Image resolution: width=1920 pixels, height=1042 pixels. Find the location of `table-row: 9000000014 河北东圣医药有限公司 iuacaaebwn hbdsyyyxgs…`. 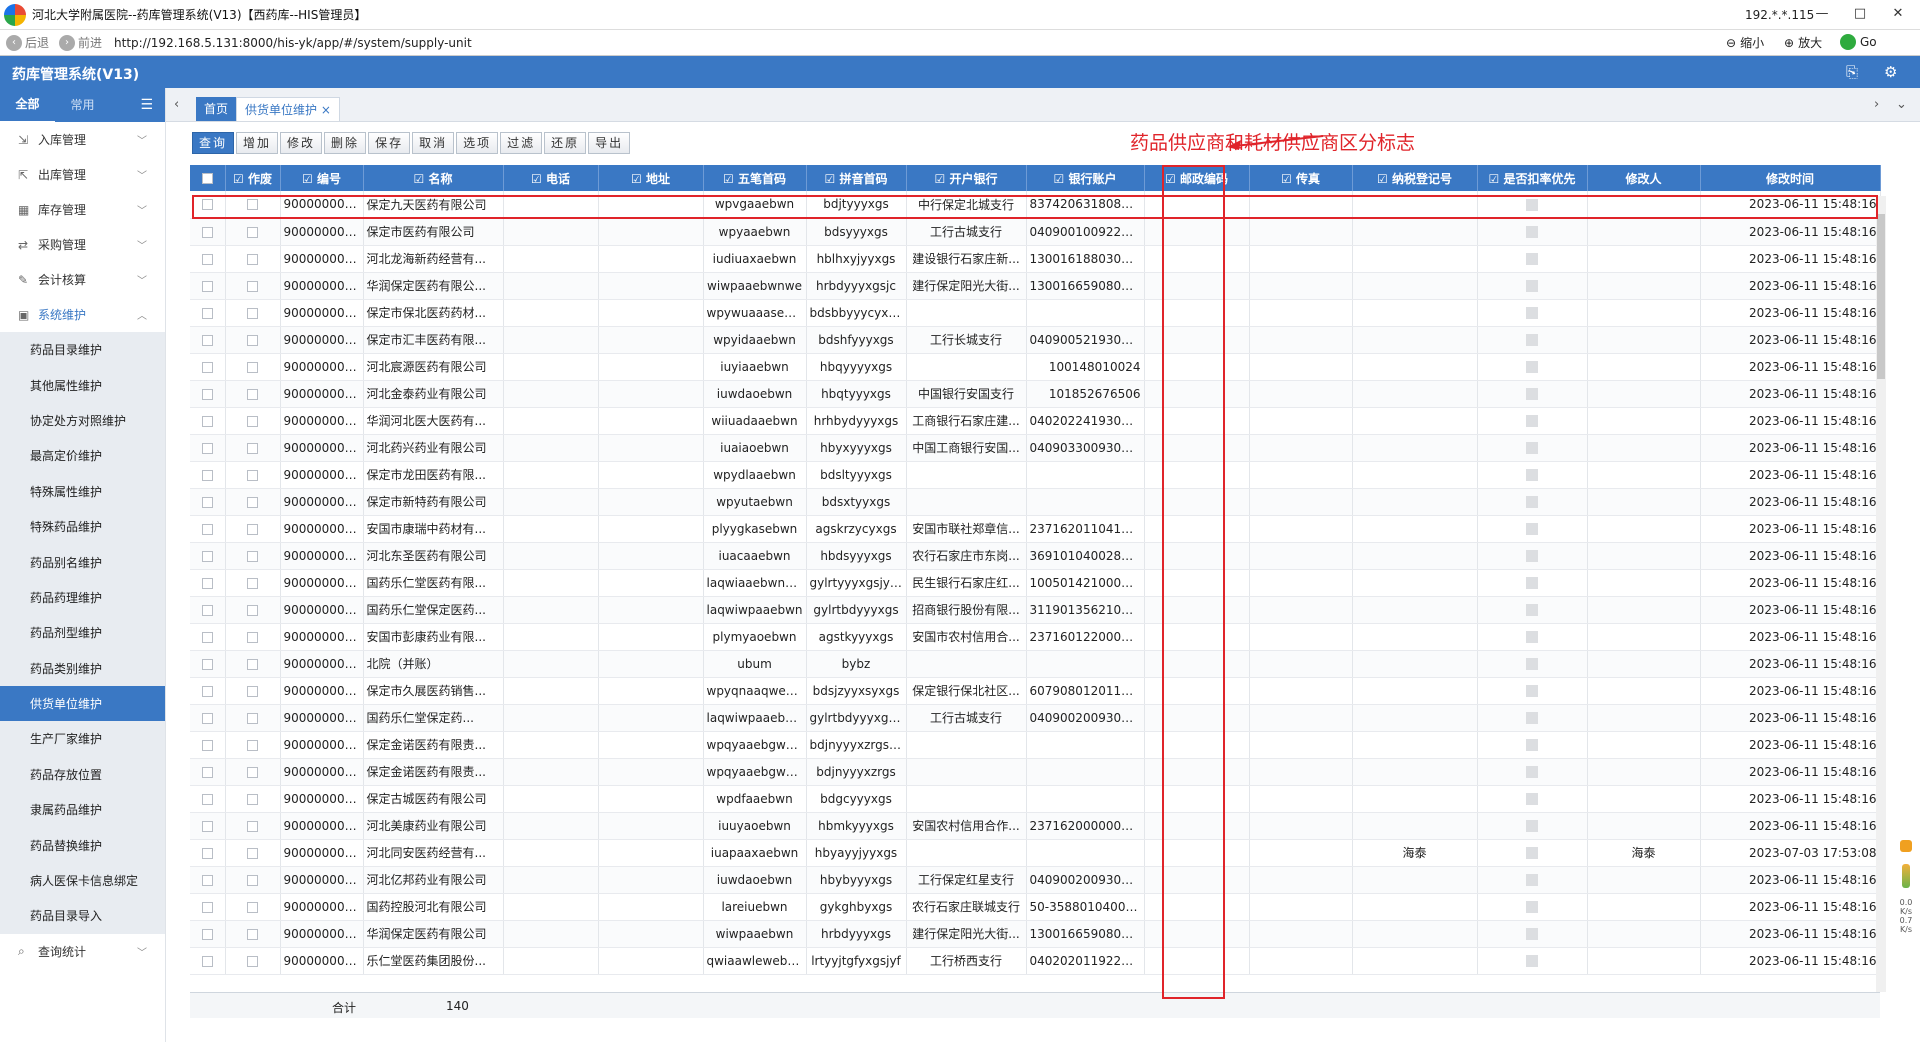

table-row: 9000000014 河北东圣医药有限公司 iuacaaebwn hbdsyyyxgs… is located at coordinates (1035, 556).